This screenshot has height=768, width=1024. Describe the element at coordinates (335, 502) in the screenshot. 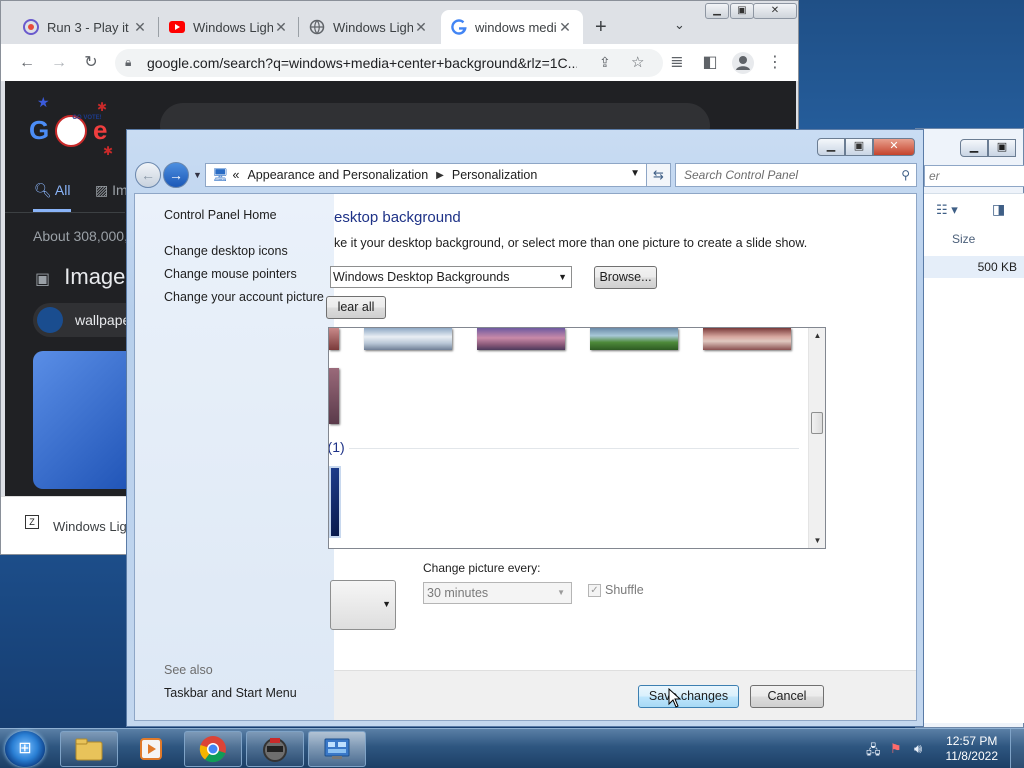

I see `wallpaper-thumbnail-selected` at that location.